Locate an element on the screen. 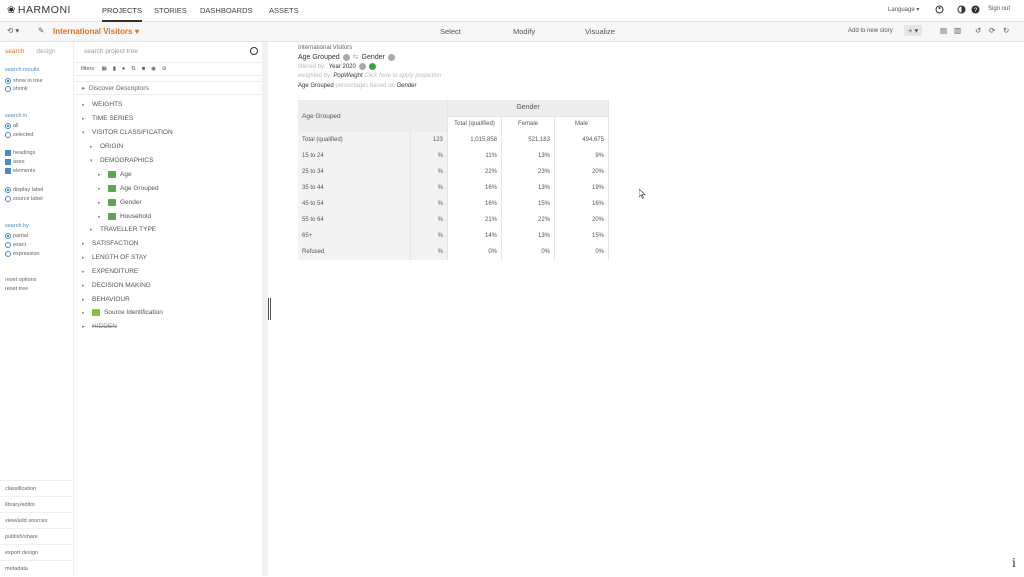  partial-radio: partial is located at coordinates (16, 236).